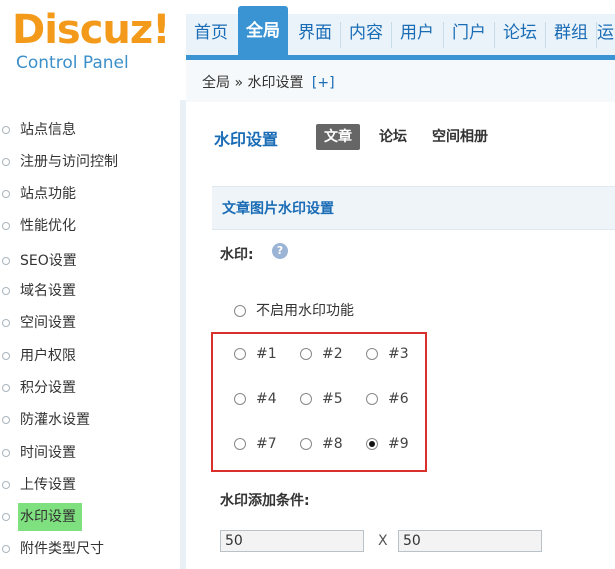 Image resolution: width=615 pixels, height=569 pixels. What do you see at coordinates (417, 34) in the screenshot?
I see `nav-item-users: 用户` at bounding box center [417, 34].